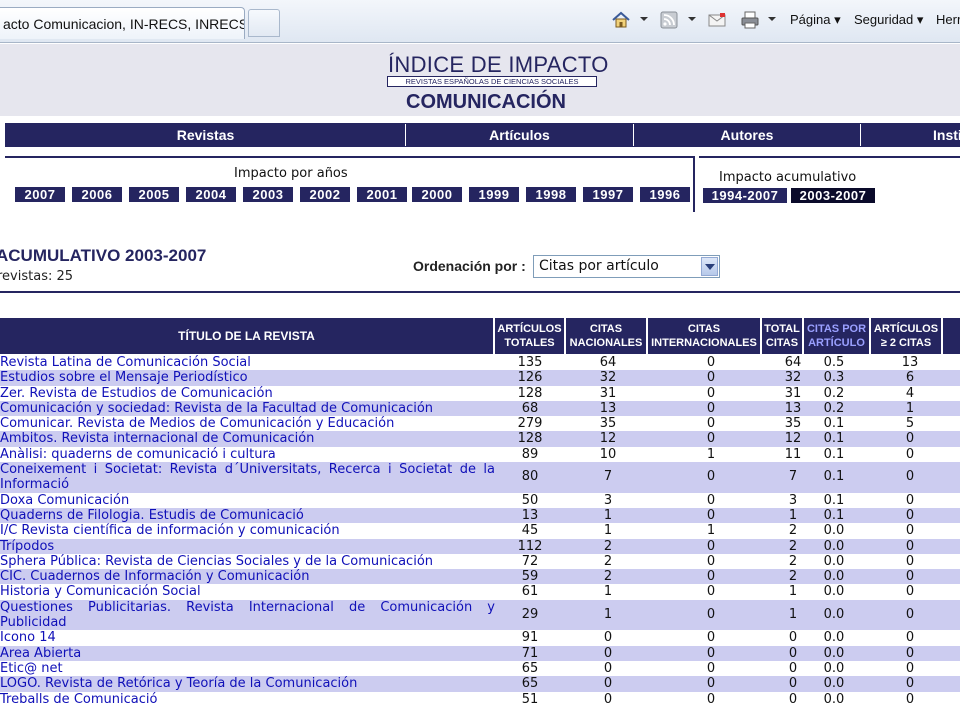 The height and width of the screenshot is (720, 960). I want to click on journal-title-link: Historia y Comunicación Social, so click(247, 591).